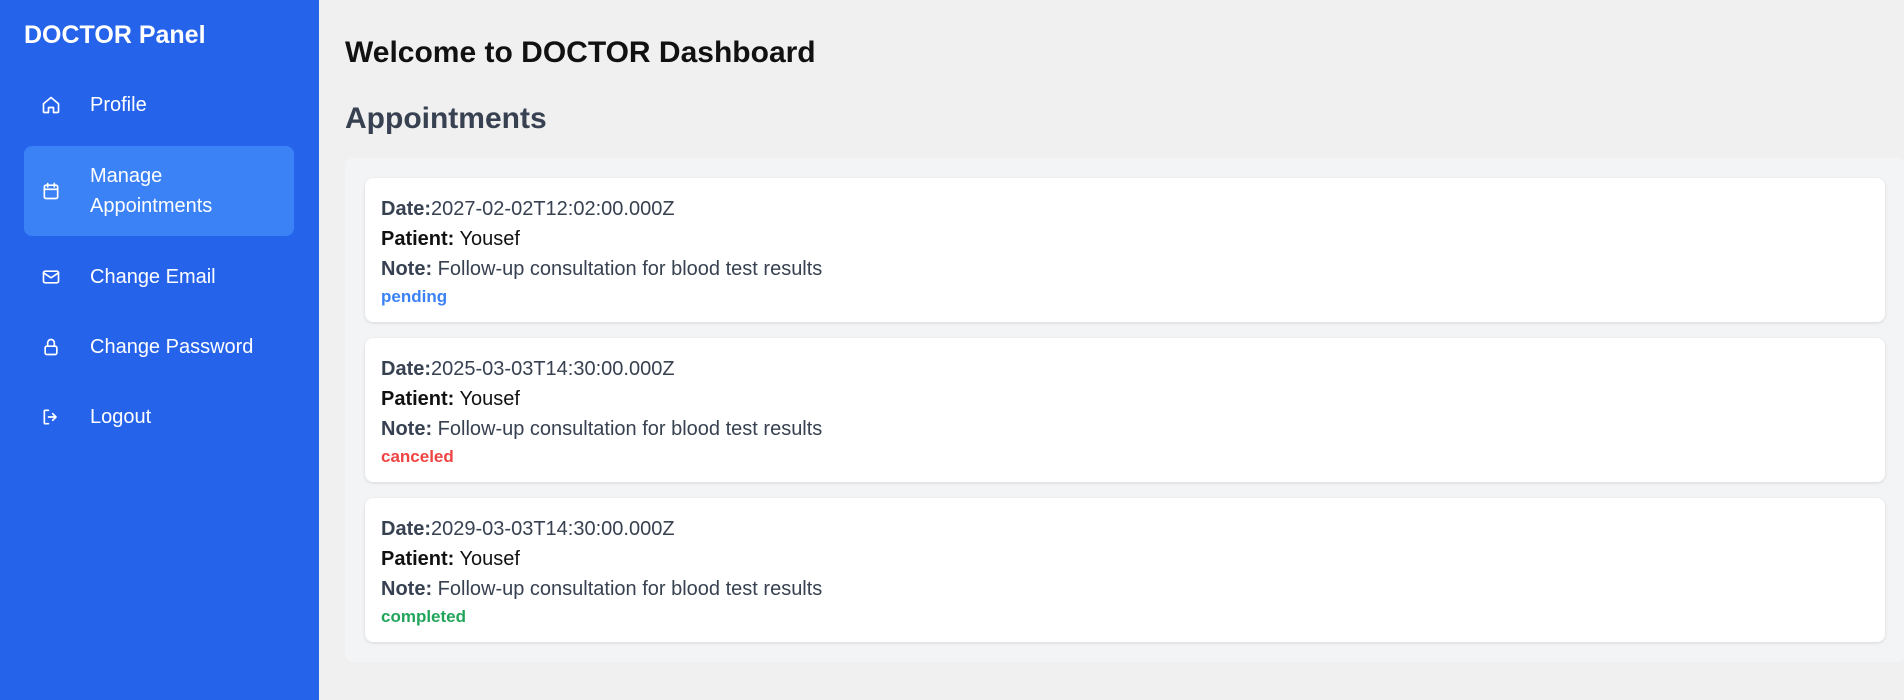 The image size is (1904, 700). What do you see at coordinates (153, 277) in the screenshot?
I see `sidebar-item-label: Change Email` at bounding box center [153, 277].